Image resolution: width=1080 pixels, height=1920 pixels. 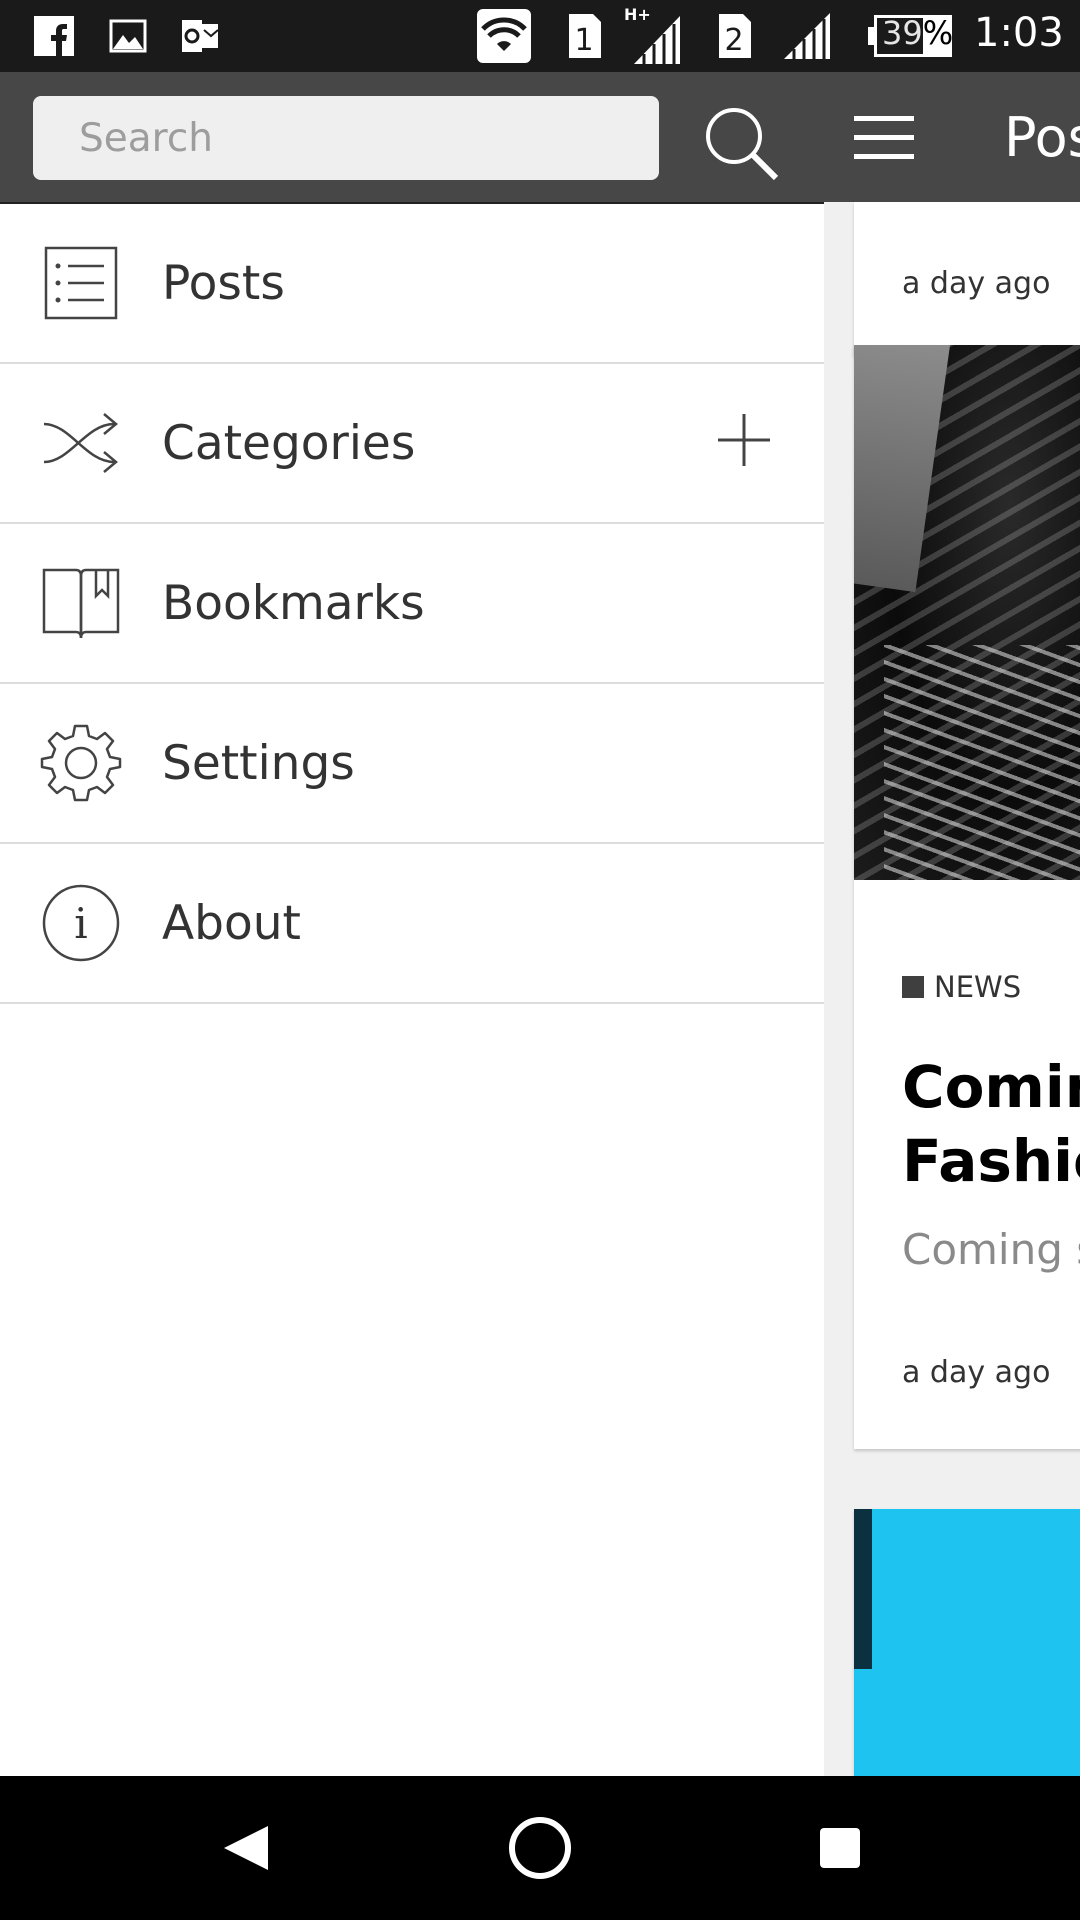 I want to click on post-title-line-1: Coming, so click(x=991, y=1087).